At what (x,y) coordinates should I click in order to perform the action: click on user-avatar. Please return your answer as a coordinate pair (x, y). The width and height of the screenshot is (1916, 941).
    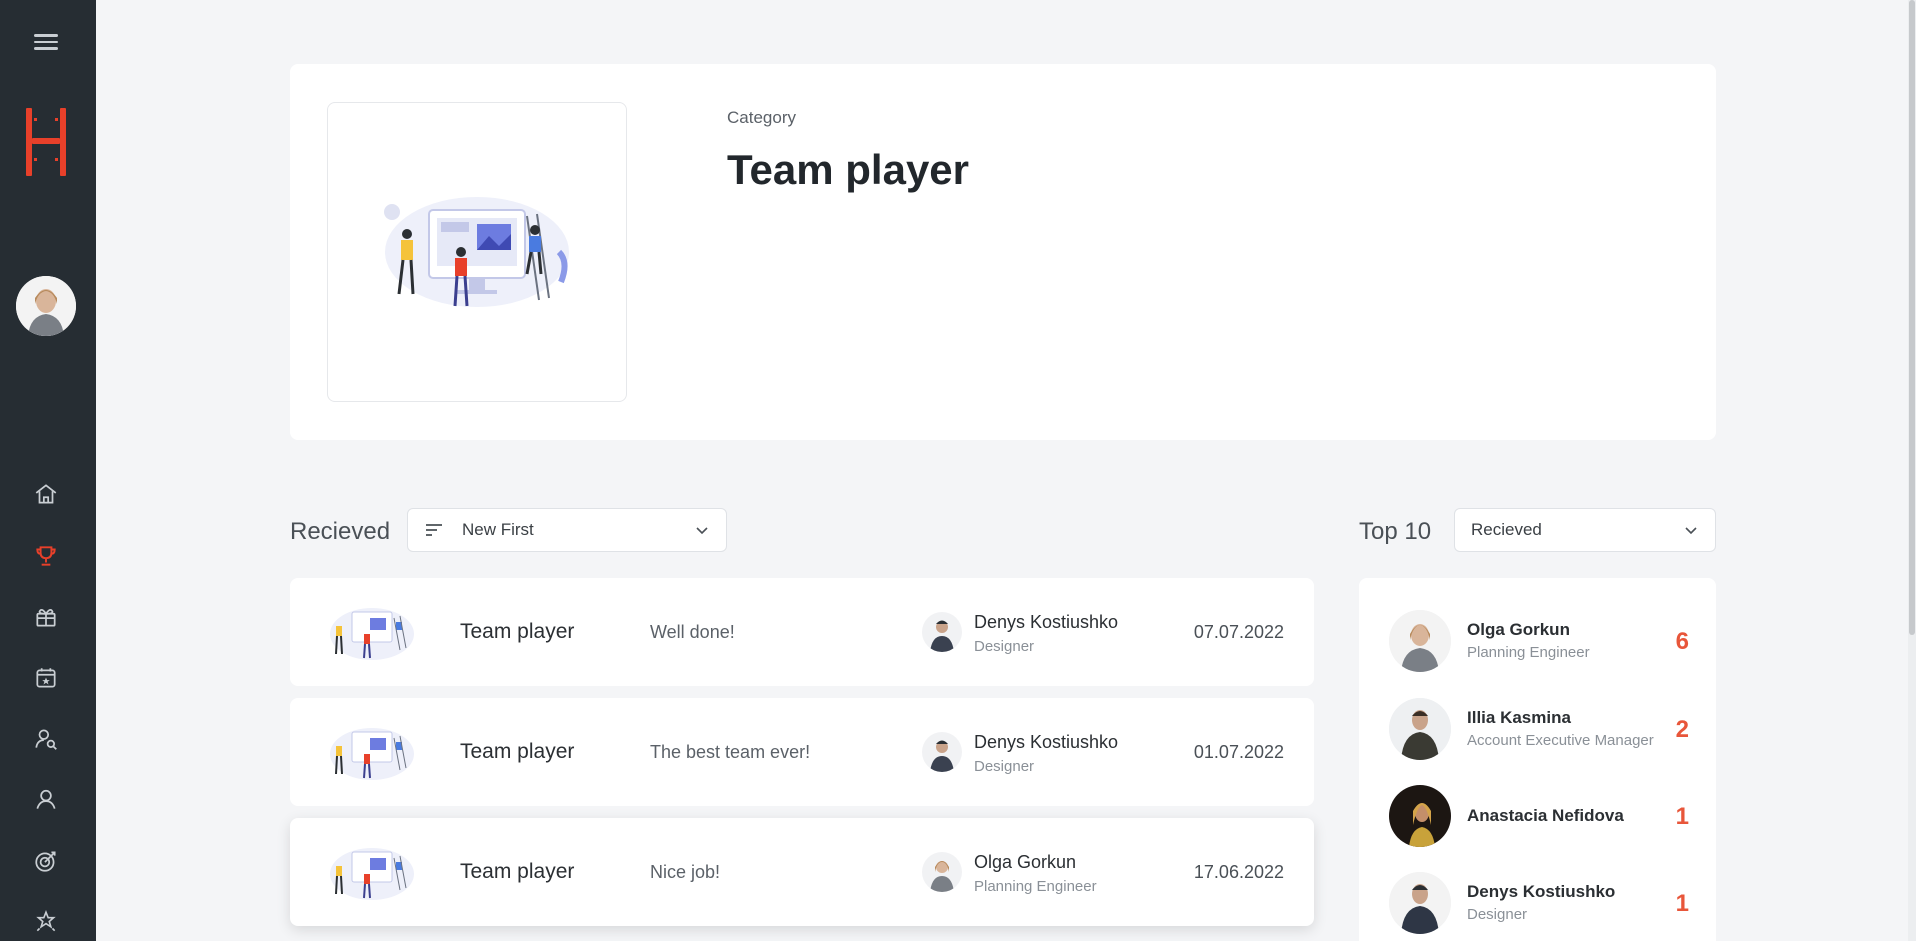
    Looking at the image, I should click on (46, 306).